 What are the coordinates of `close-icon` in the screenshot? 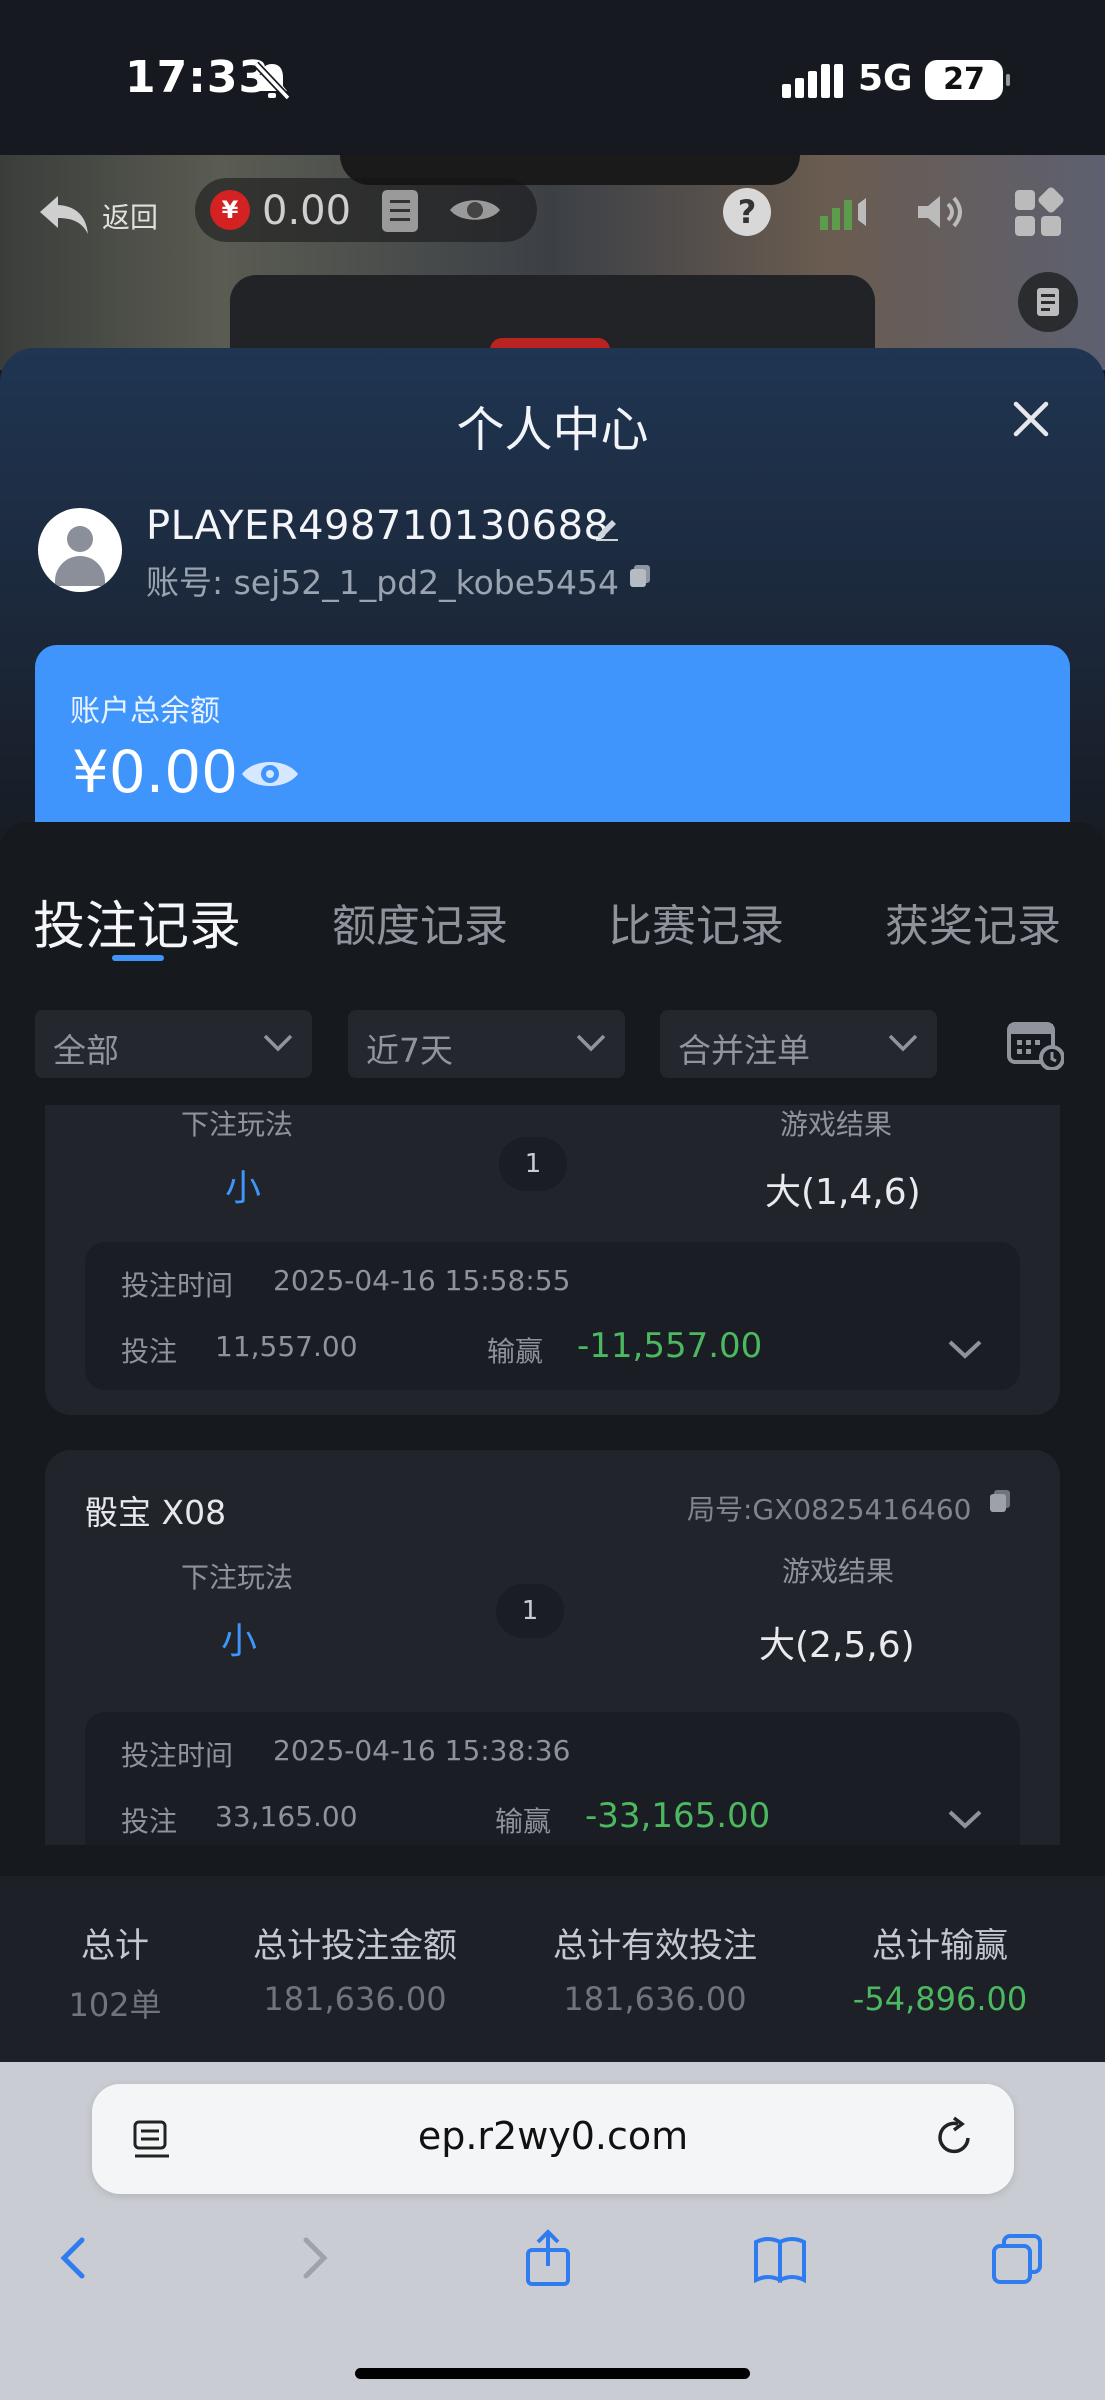 It's located at (1031, 419).